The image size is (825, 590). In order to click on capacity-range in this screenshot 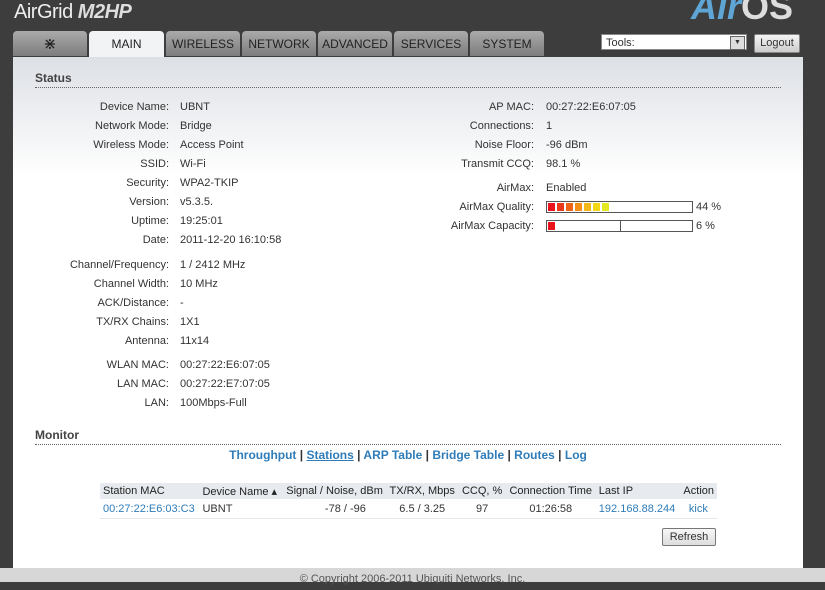, I will do `click(584, 226)`.